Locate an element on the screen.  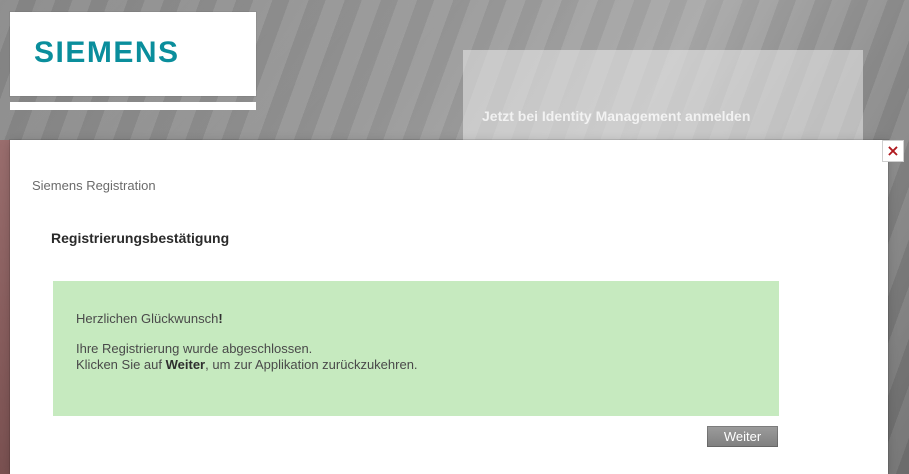
success-line-3-suffix: , um zur Applikation zurückzukehren. is located at coordinates (311, 364).